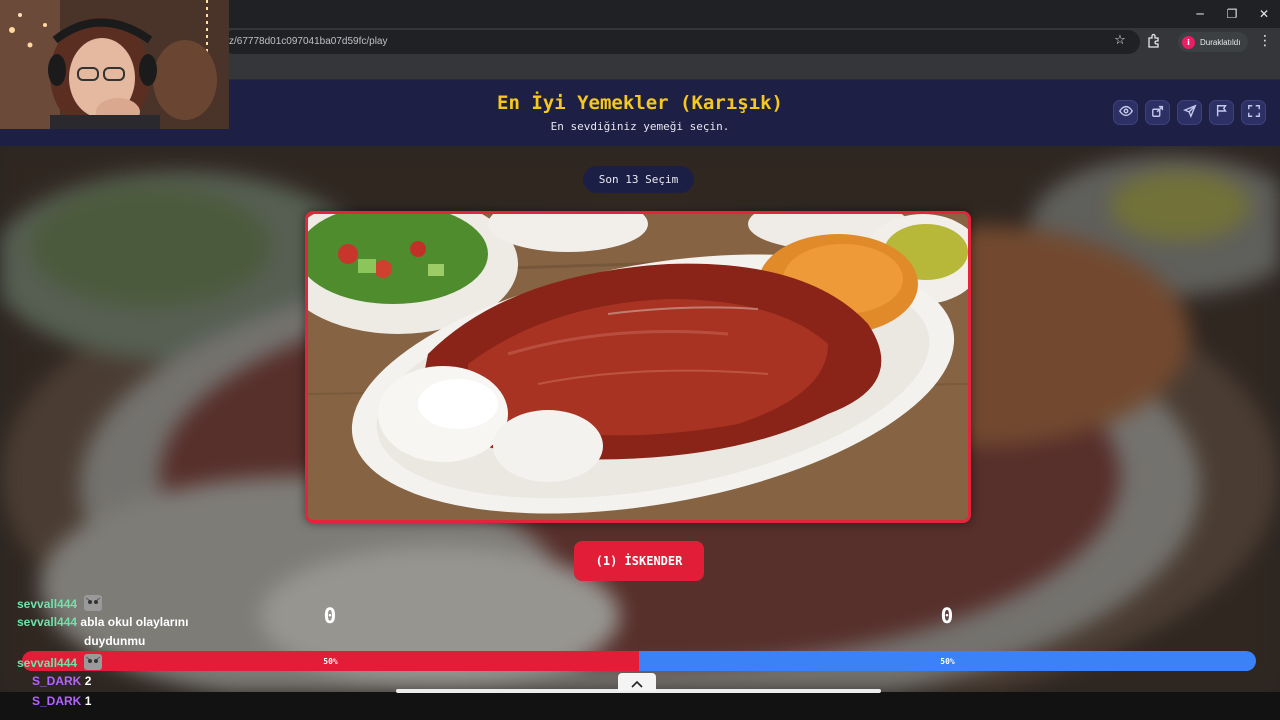 The width and height of the screenshot is (1280, 720). I want to click on report-button, so click(1221, 112).